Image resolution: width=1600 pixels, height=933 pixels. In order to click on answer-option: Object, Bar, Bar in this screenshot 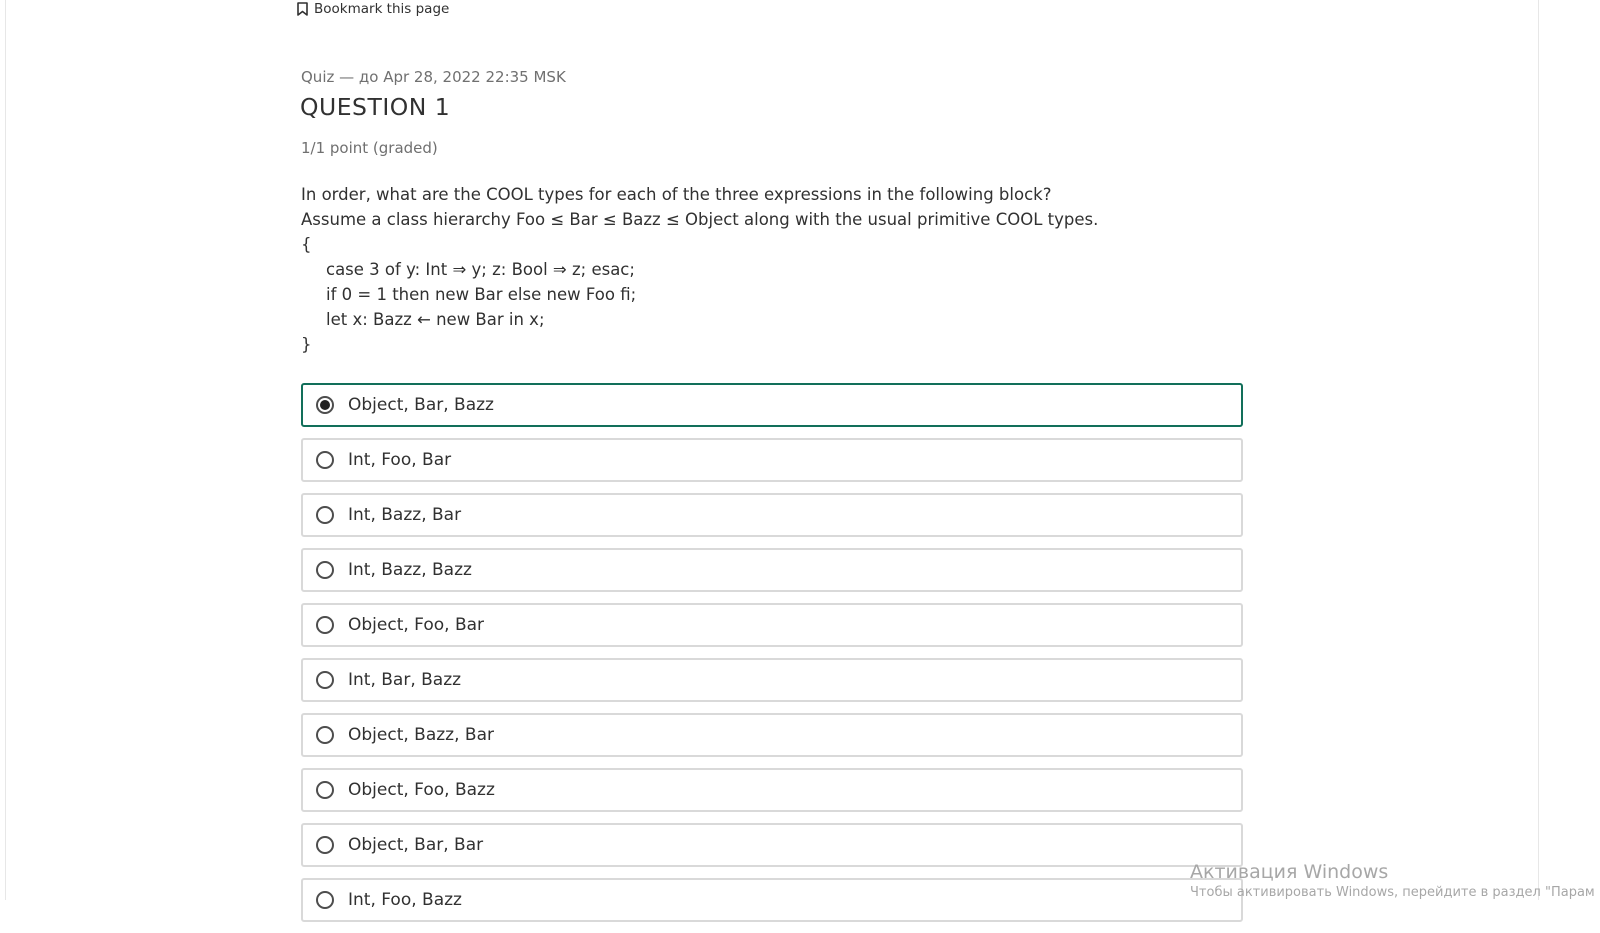, I will do `click(772, 845)`.